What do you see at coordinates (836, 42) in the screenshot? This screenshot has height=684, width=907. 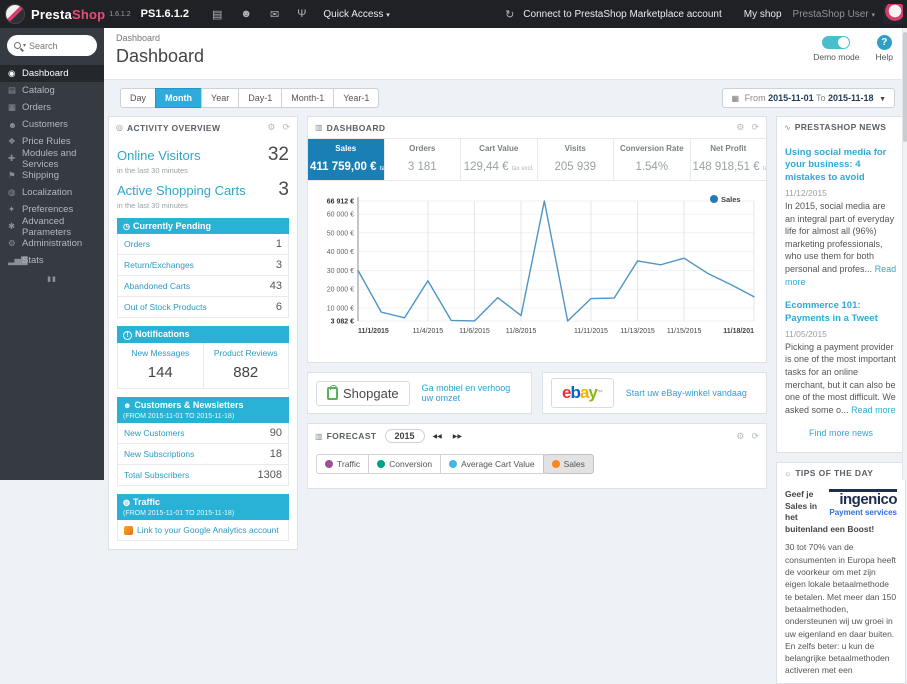 I see `demo-mode-toggle` at bounding box center [836, 42].